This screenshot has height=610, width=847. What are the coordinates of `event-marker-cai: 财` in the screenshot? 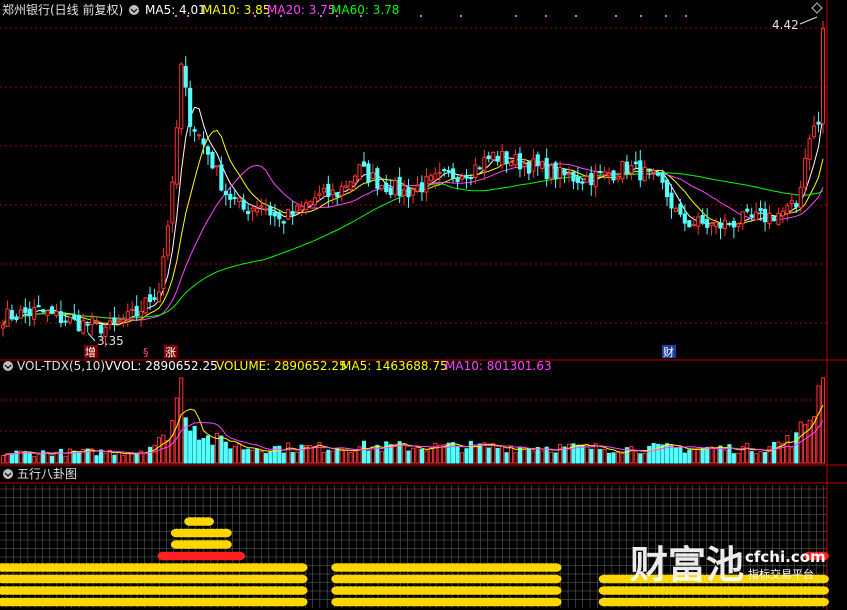 It's located at (669, 352).